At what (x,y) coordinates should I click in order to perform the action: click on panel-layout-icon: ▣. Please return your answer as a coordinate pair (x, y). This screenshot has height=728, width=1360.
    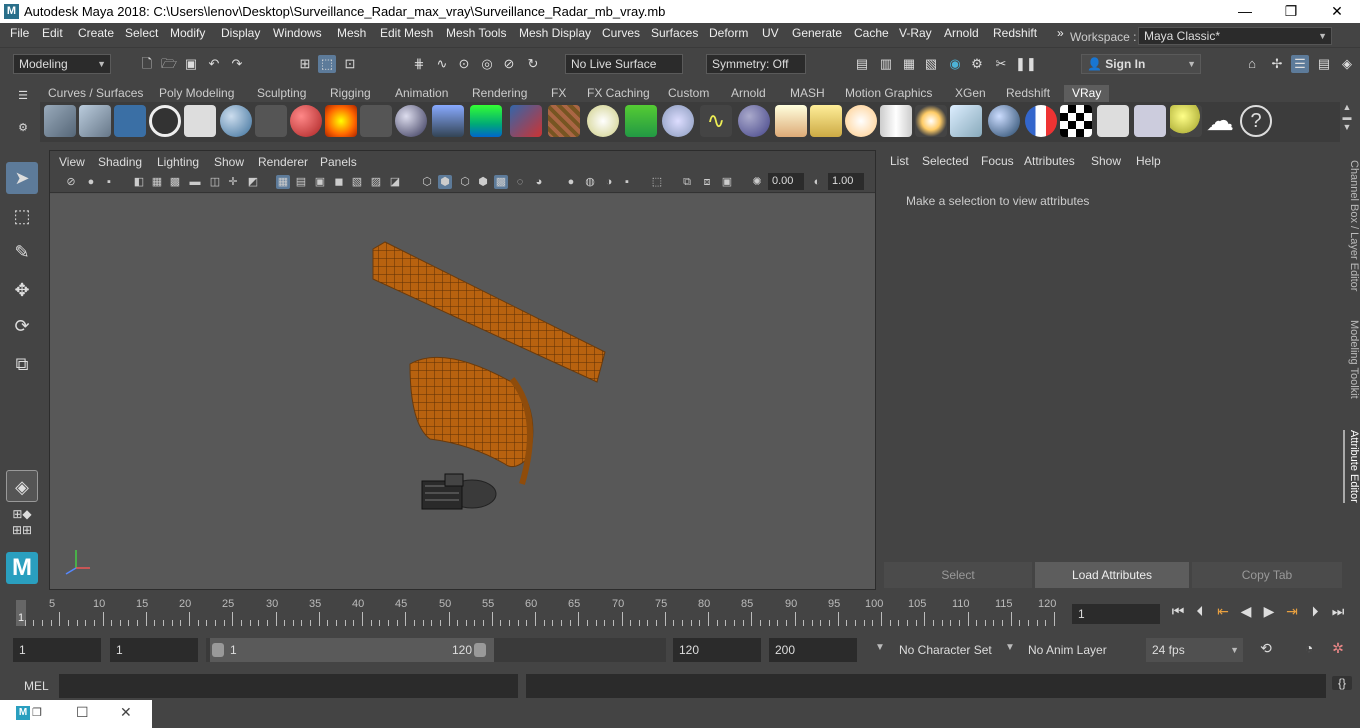
    Looking at the image, I should click on (727, 182).